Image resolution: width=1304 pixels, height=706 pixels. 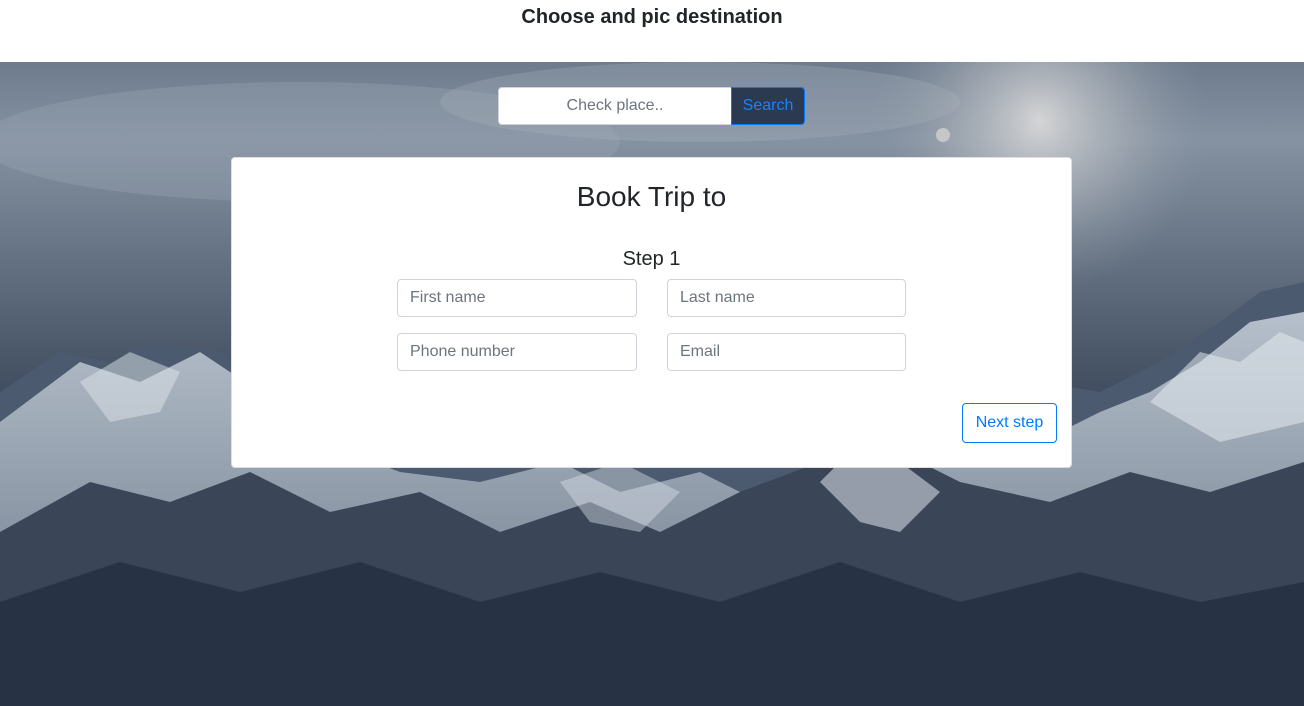 I want to click on search-button: Search, so click(x=768, y=106).